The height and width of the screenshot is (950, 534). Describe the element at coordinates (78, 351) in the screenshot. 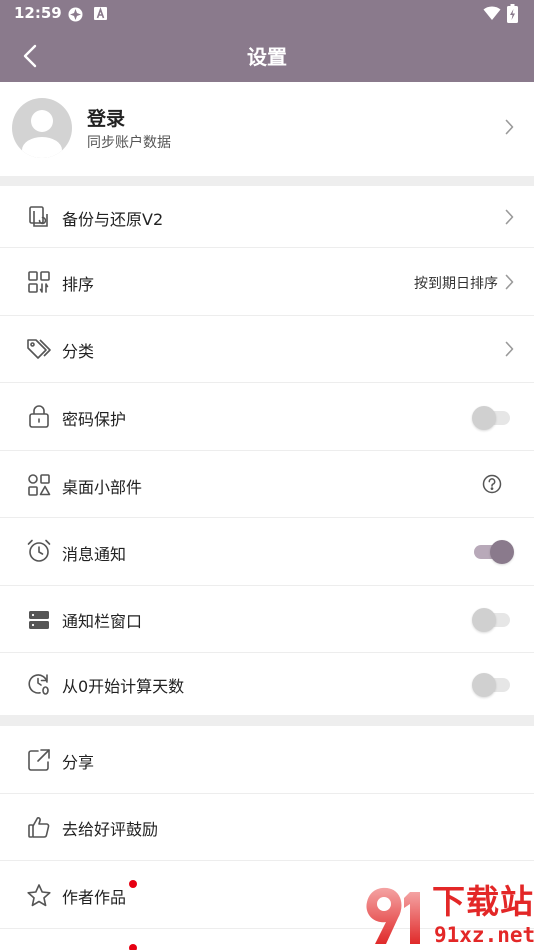

I see `settings-label: 分类` at that location.